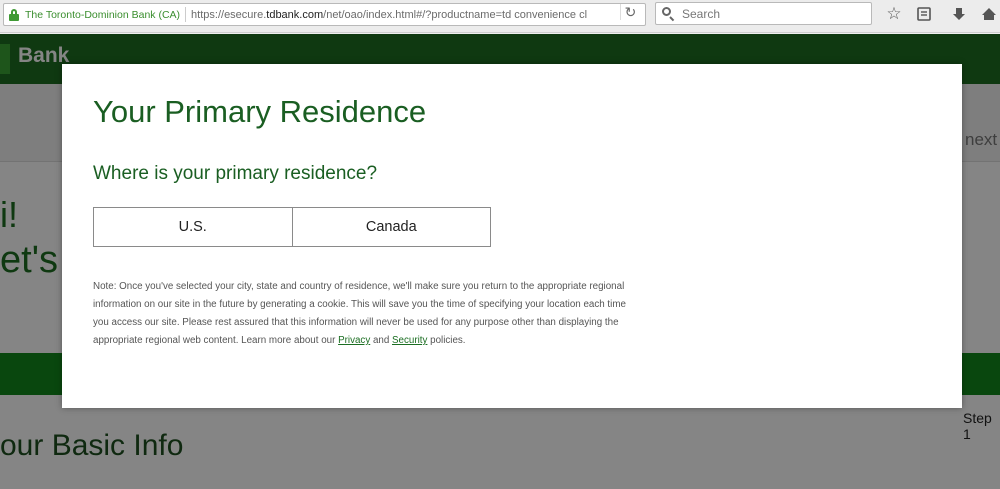 The height and width of the screenshot is (489, 1000). What do you see at coordinates (390, 227) in the screenshot?
I see `canada-option-button: Canada` at bounding box center [390, 227].